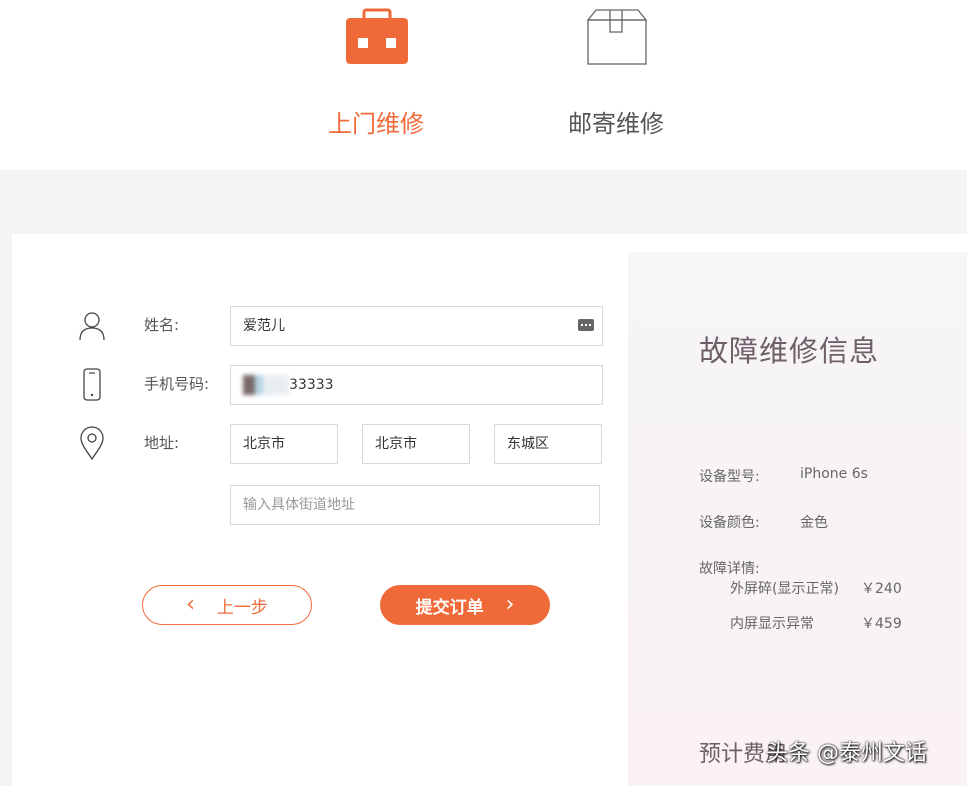 This screenshot has width=967, height=786. Describe the element at coordinates (264, 444) in the screenshot. I see `province-value: 北京市` at that location.